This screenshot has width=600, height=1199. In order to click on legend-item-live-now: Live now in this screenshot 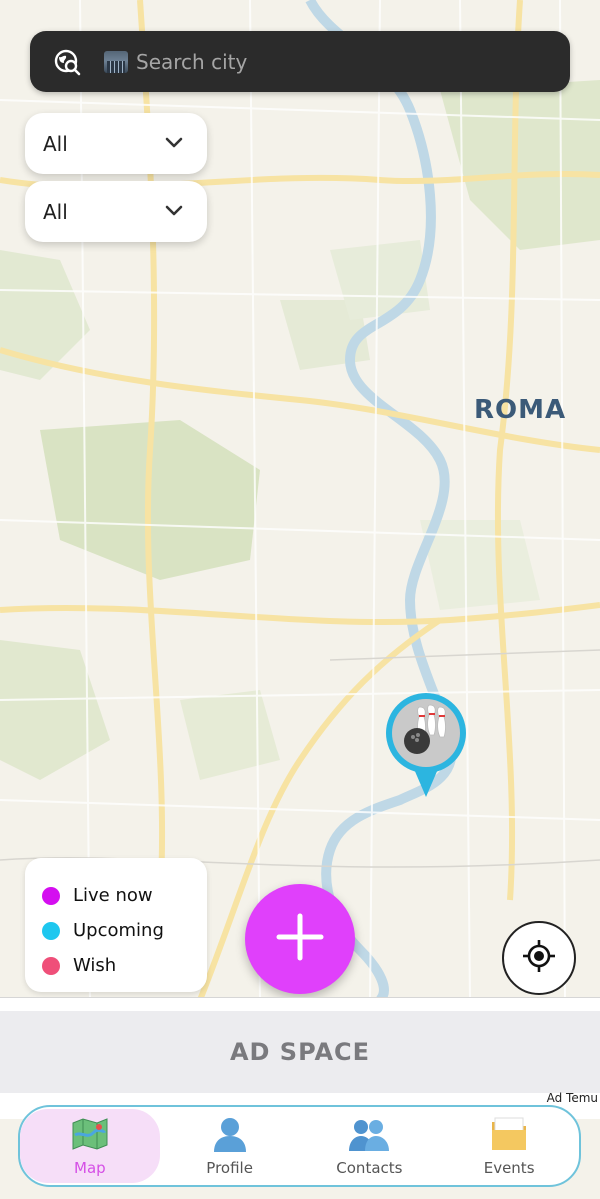, I will do `click(124, 895)`.